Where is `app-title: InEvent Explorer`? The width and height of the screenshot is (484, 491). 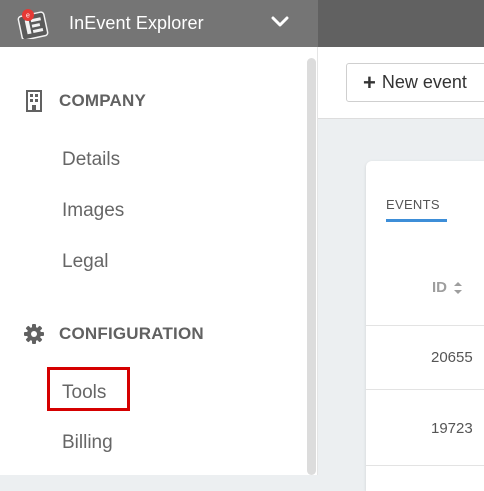 app-title: InEvent Explorer is located at coordinates (136, 23).